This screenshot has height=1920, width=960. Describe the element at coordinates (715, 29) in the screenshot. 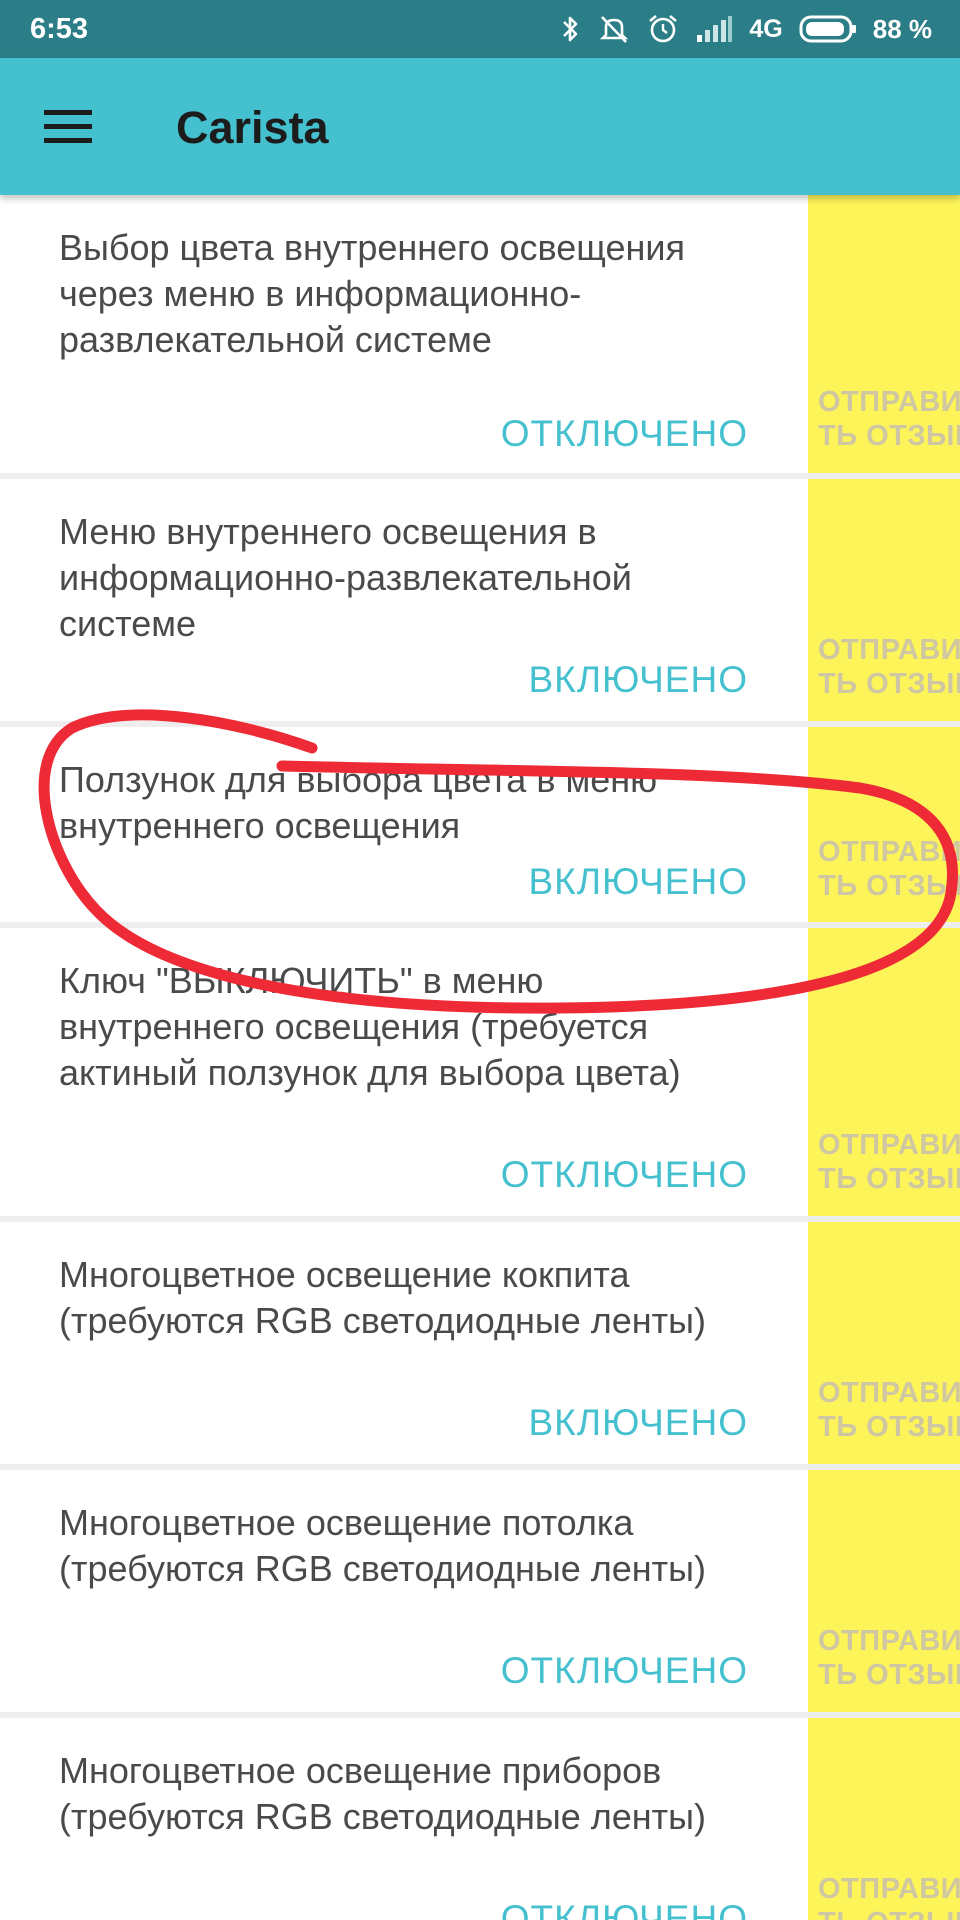

I see `signal-icon` at that location.